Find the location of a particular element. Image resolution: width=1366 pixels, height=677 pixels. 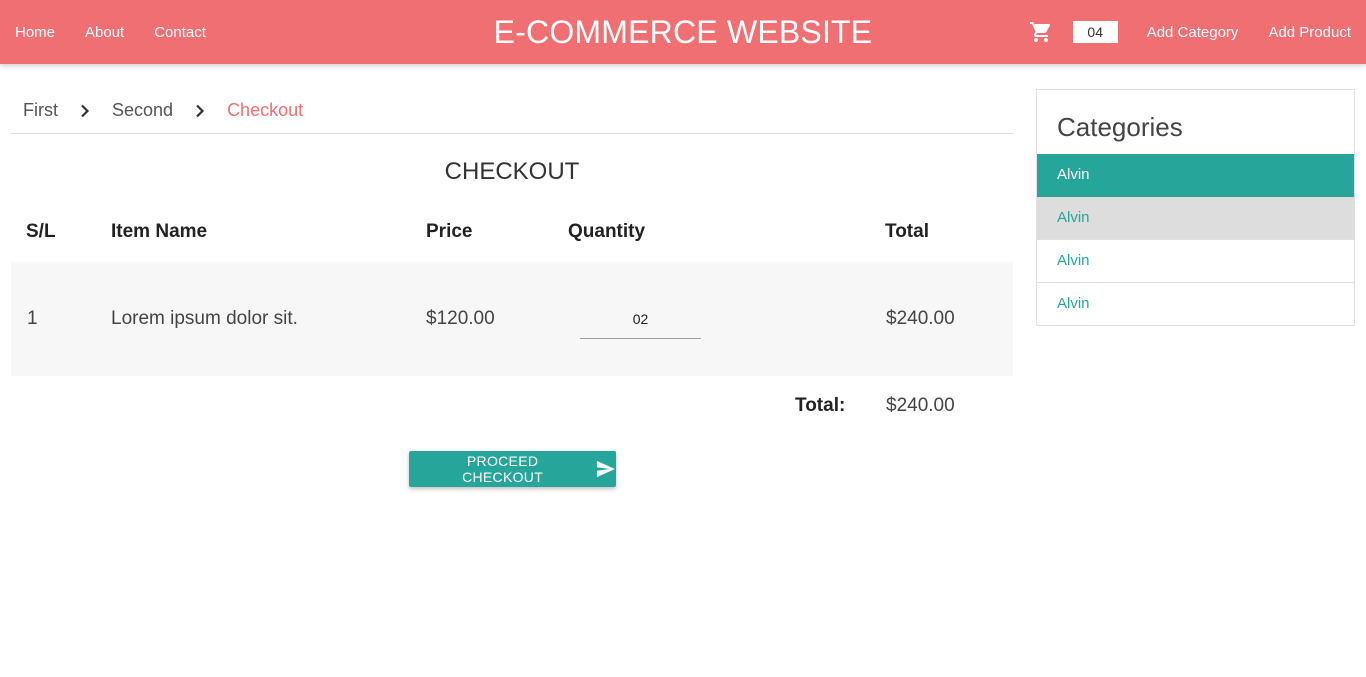

nav-link-add-category: Add Category is located at coordinates (1193, 32).